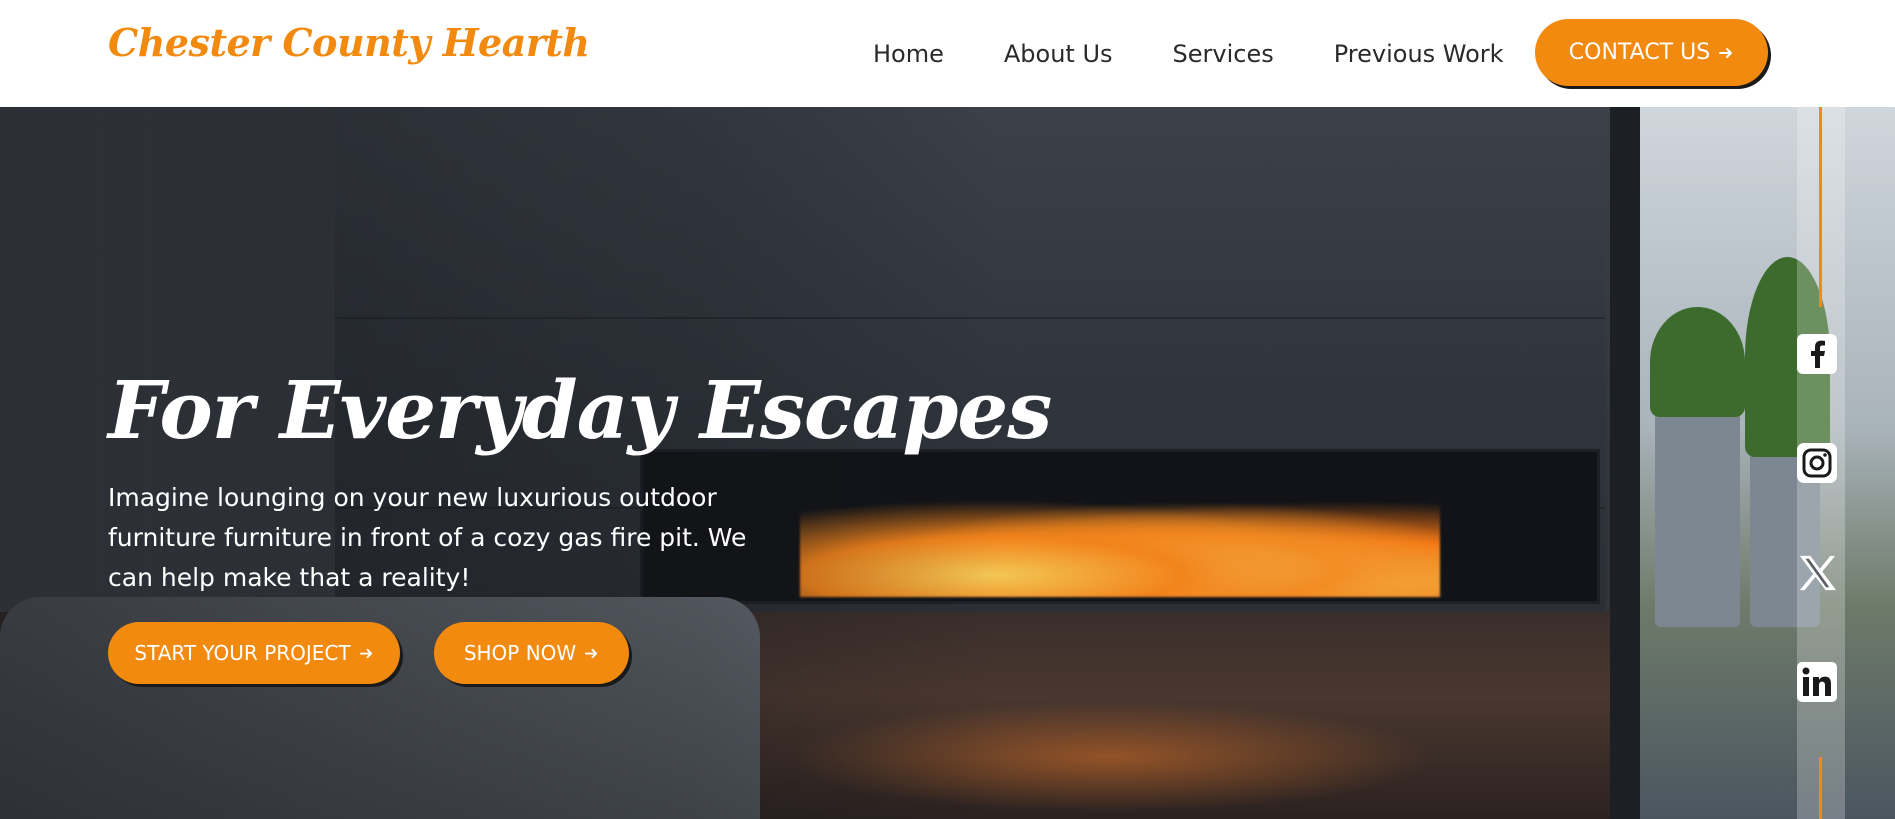 This screenshot has height=819, width=1895. I want to click on x-link, so click(1817, 573).